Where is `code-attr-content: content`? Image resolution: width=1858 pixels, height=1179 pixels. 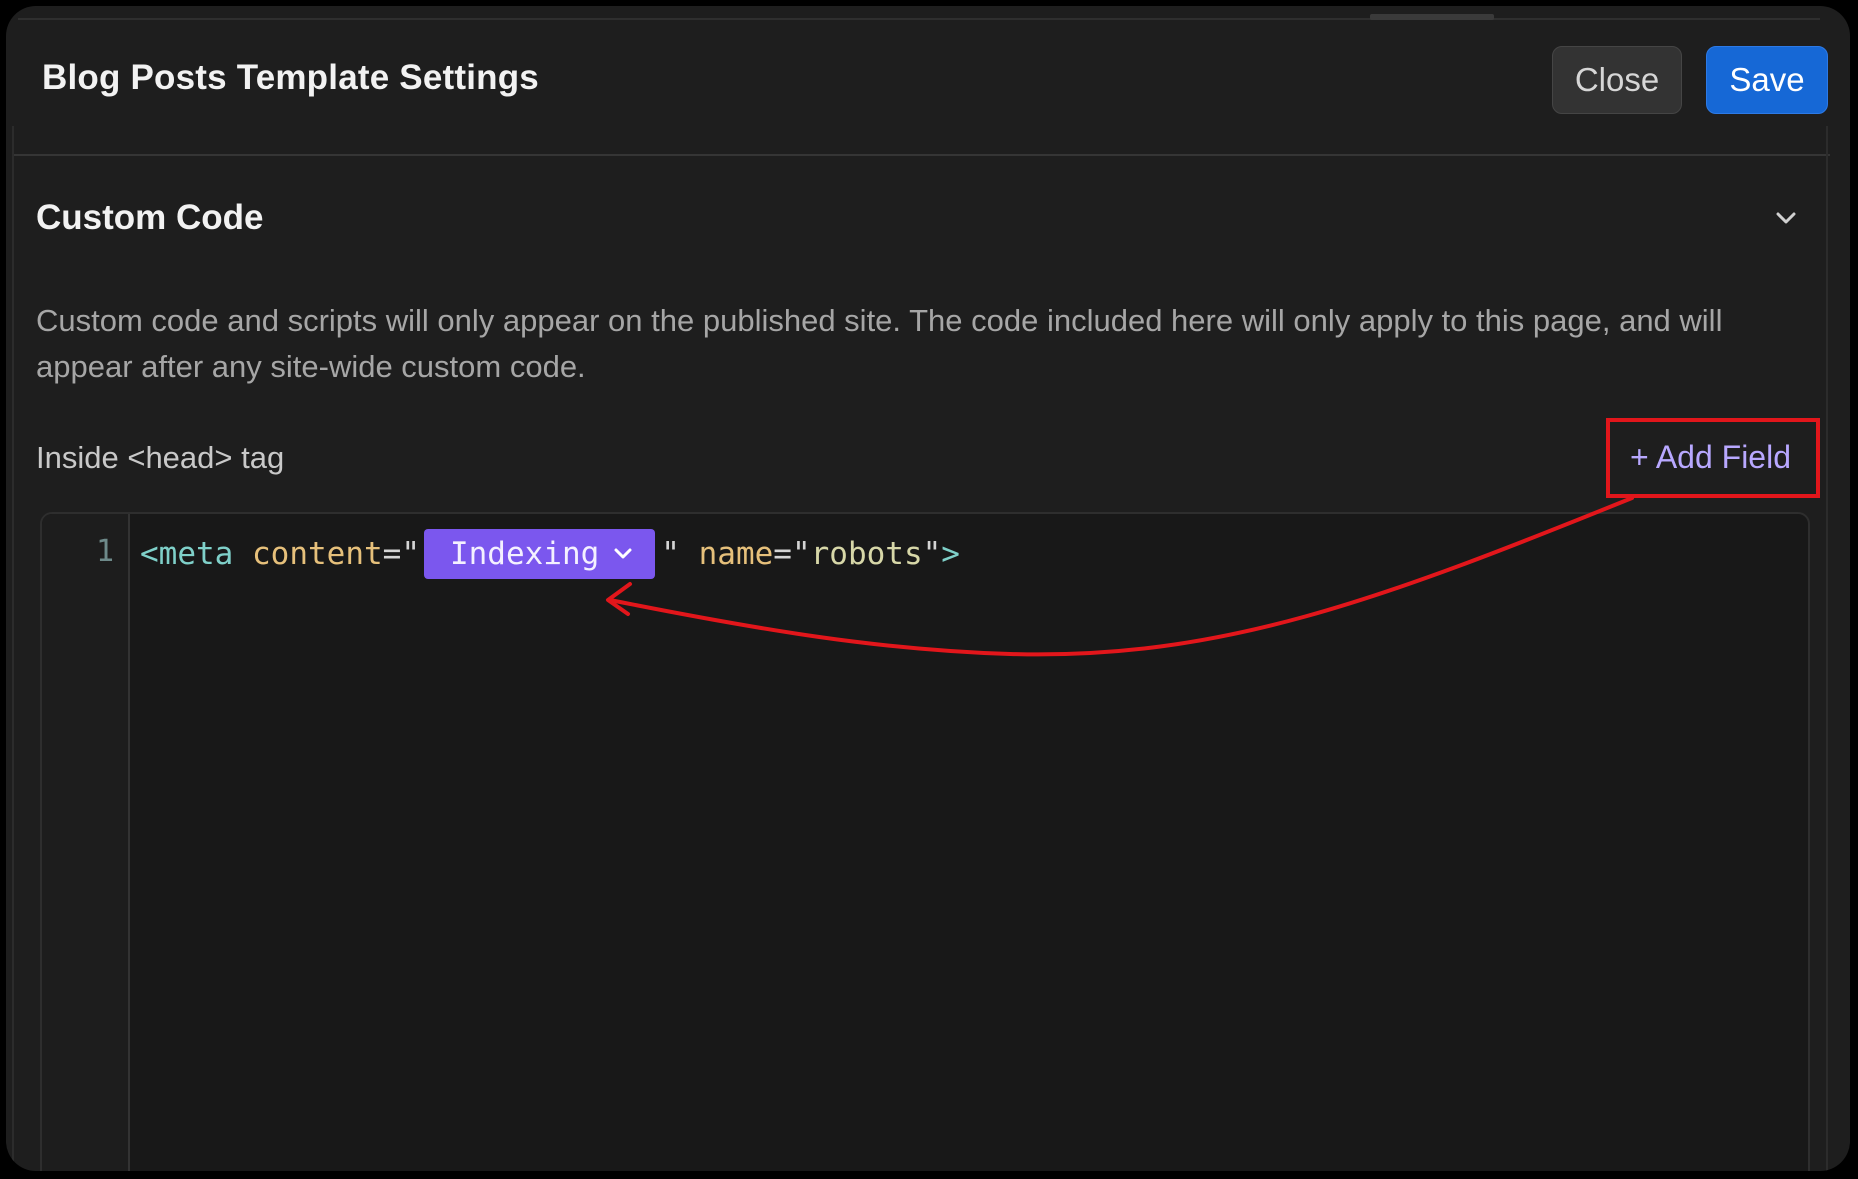 code-attr-content: content is located at coordinates (317, 554).